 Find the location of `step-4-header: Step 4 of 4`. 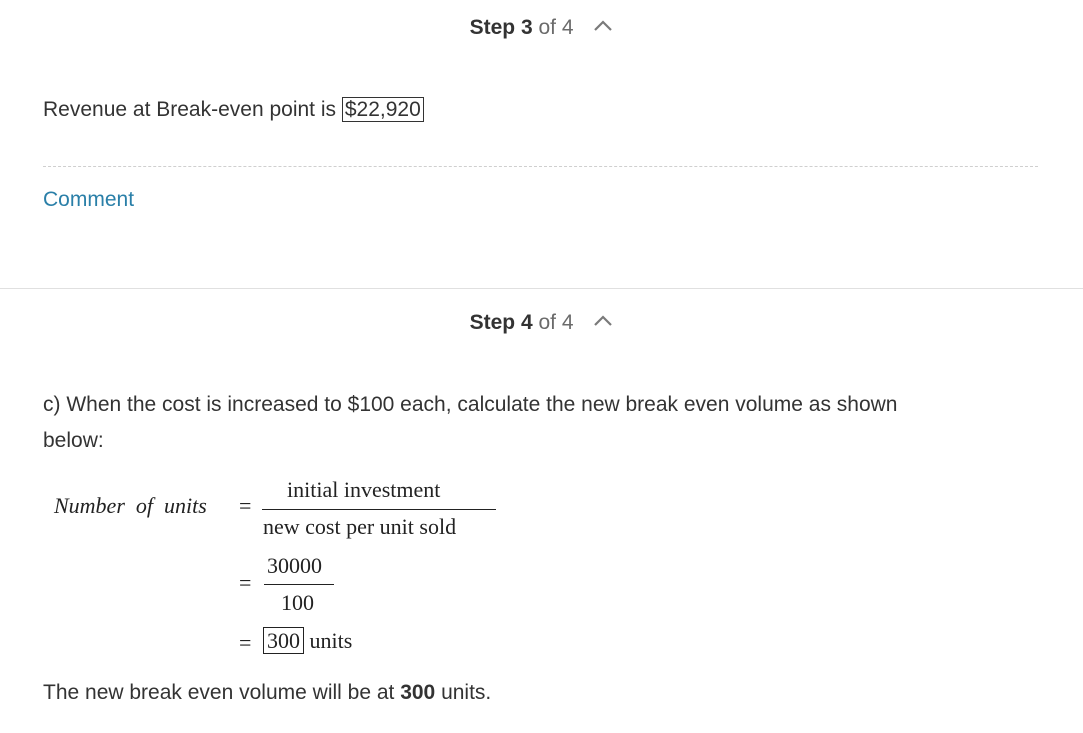

step-4-header: Step 4 of 4 is located at coordinates (541, 323).